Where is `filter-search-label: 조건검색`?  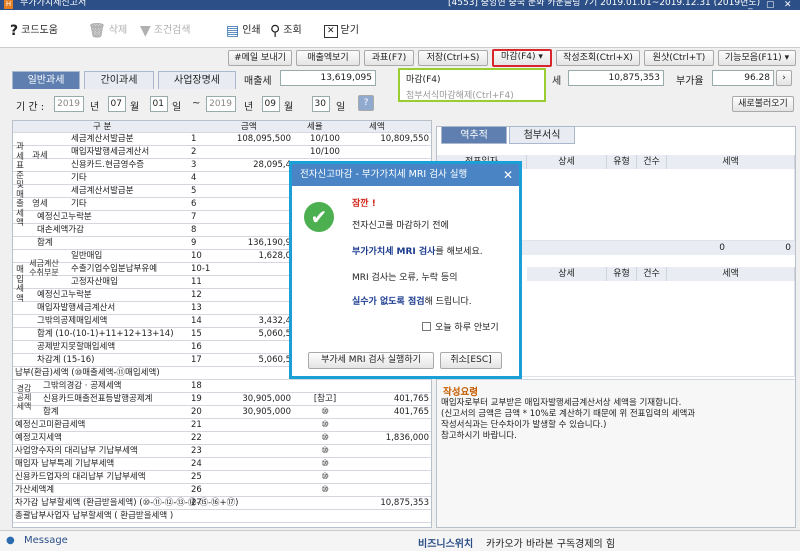 filter-search-label: 조건검색 is located at coordinates (172, 30).